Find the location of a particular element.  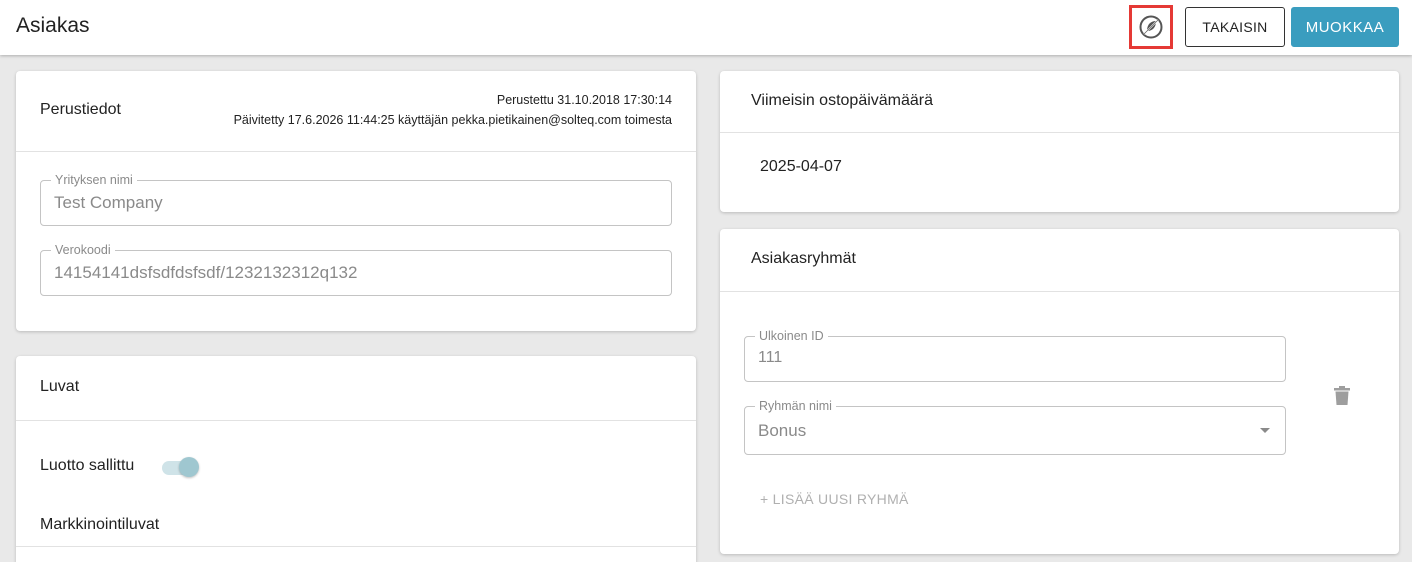

customer-groups-title: Asiakasryhmät is located at coordinates (803, 258).